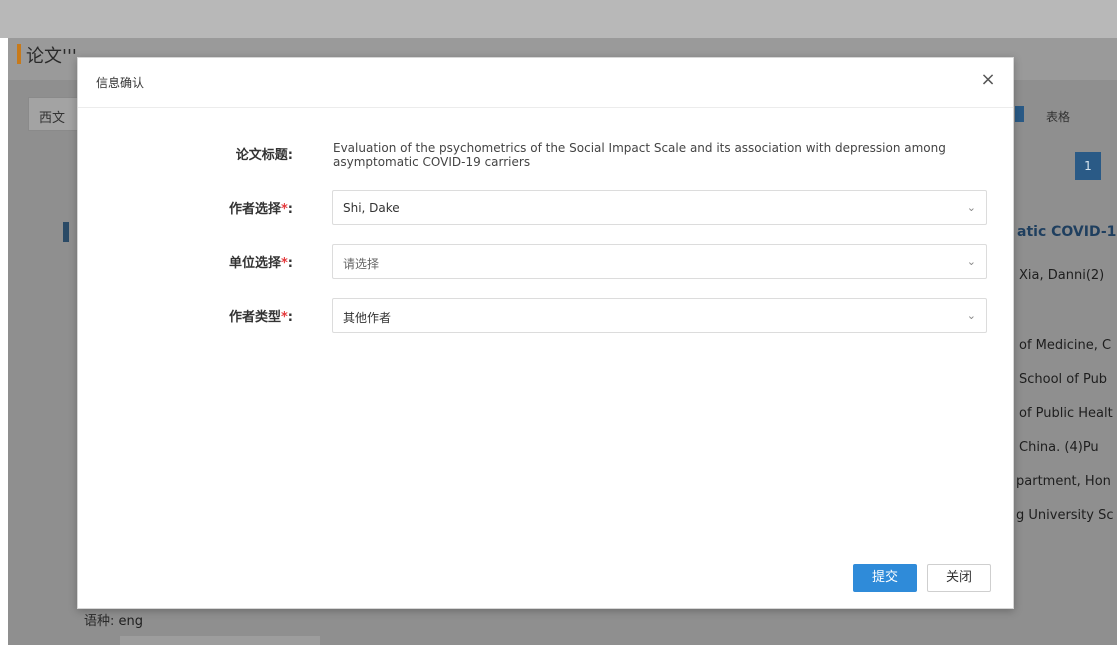 This screenshot has width=1117, height=645. I want to click on unit-select: 请选择 ⌄, so click(659, 261).